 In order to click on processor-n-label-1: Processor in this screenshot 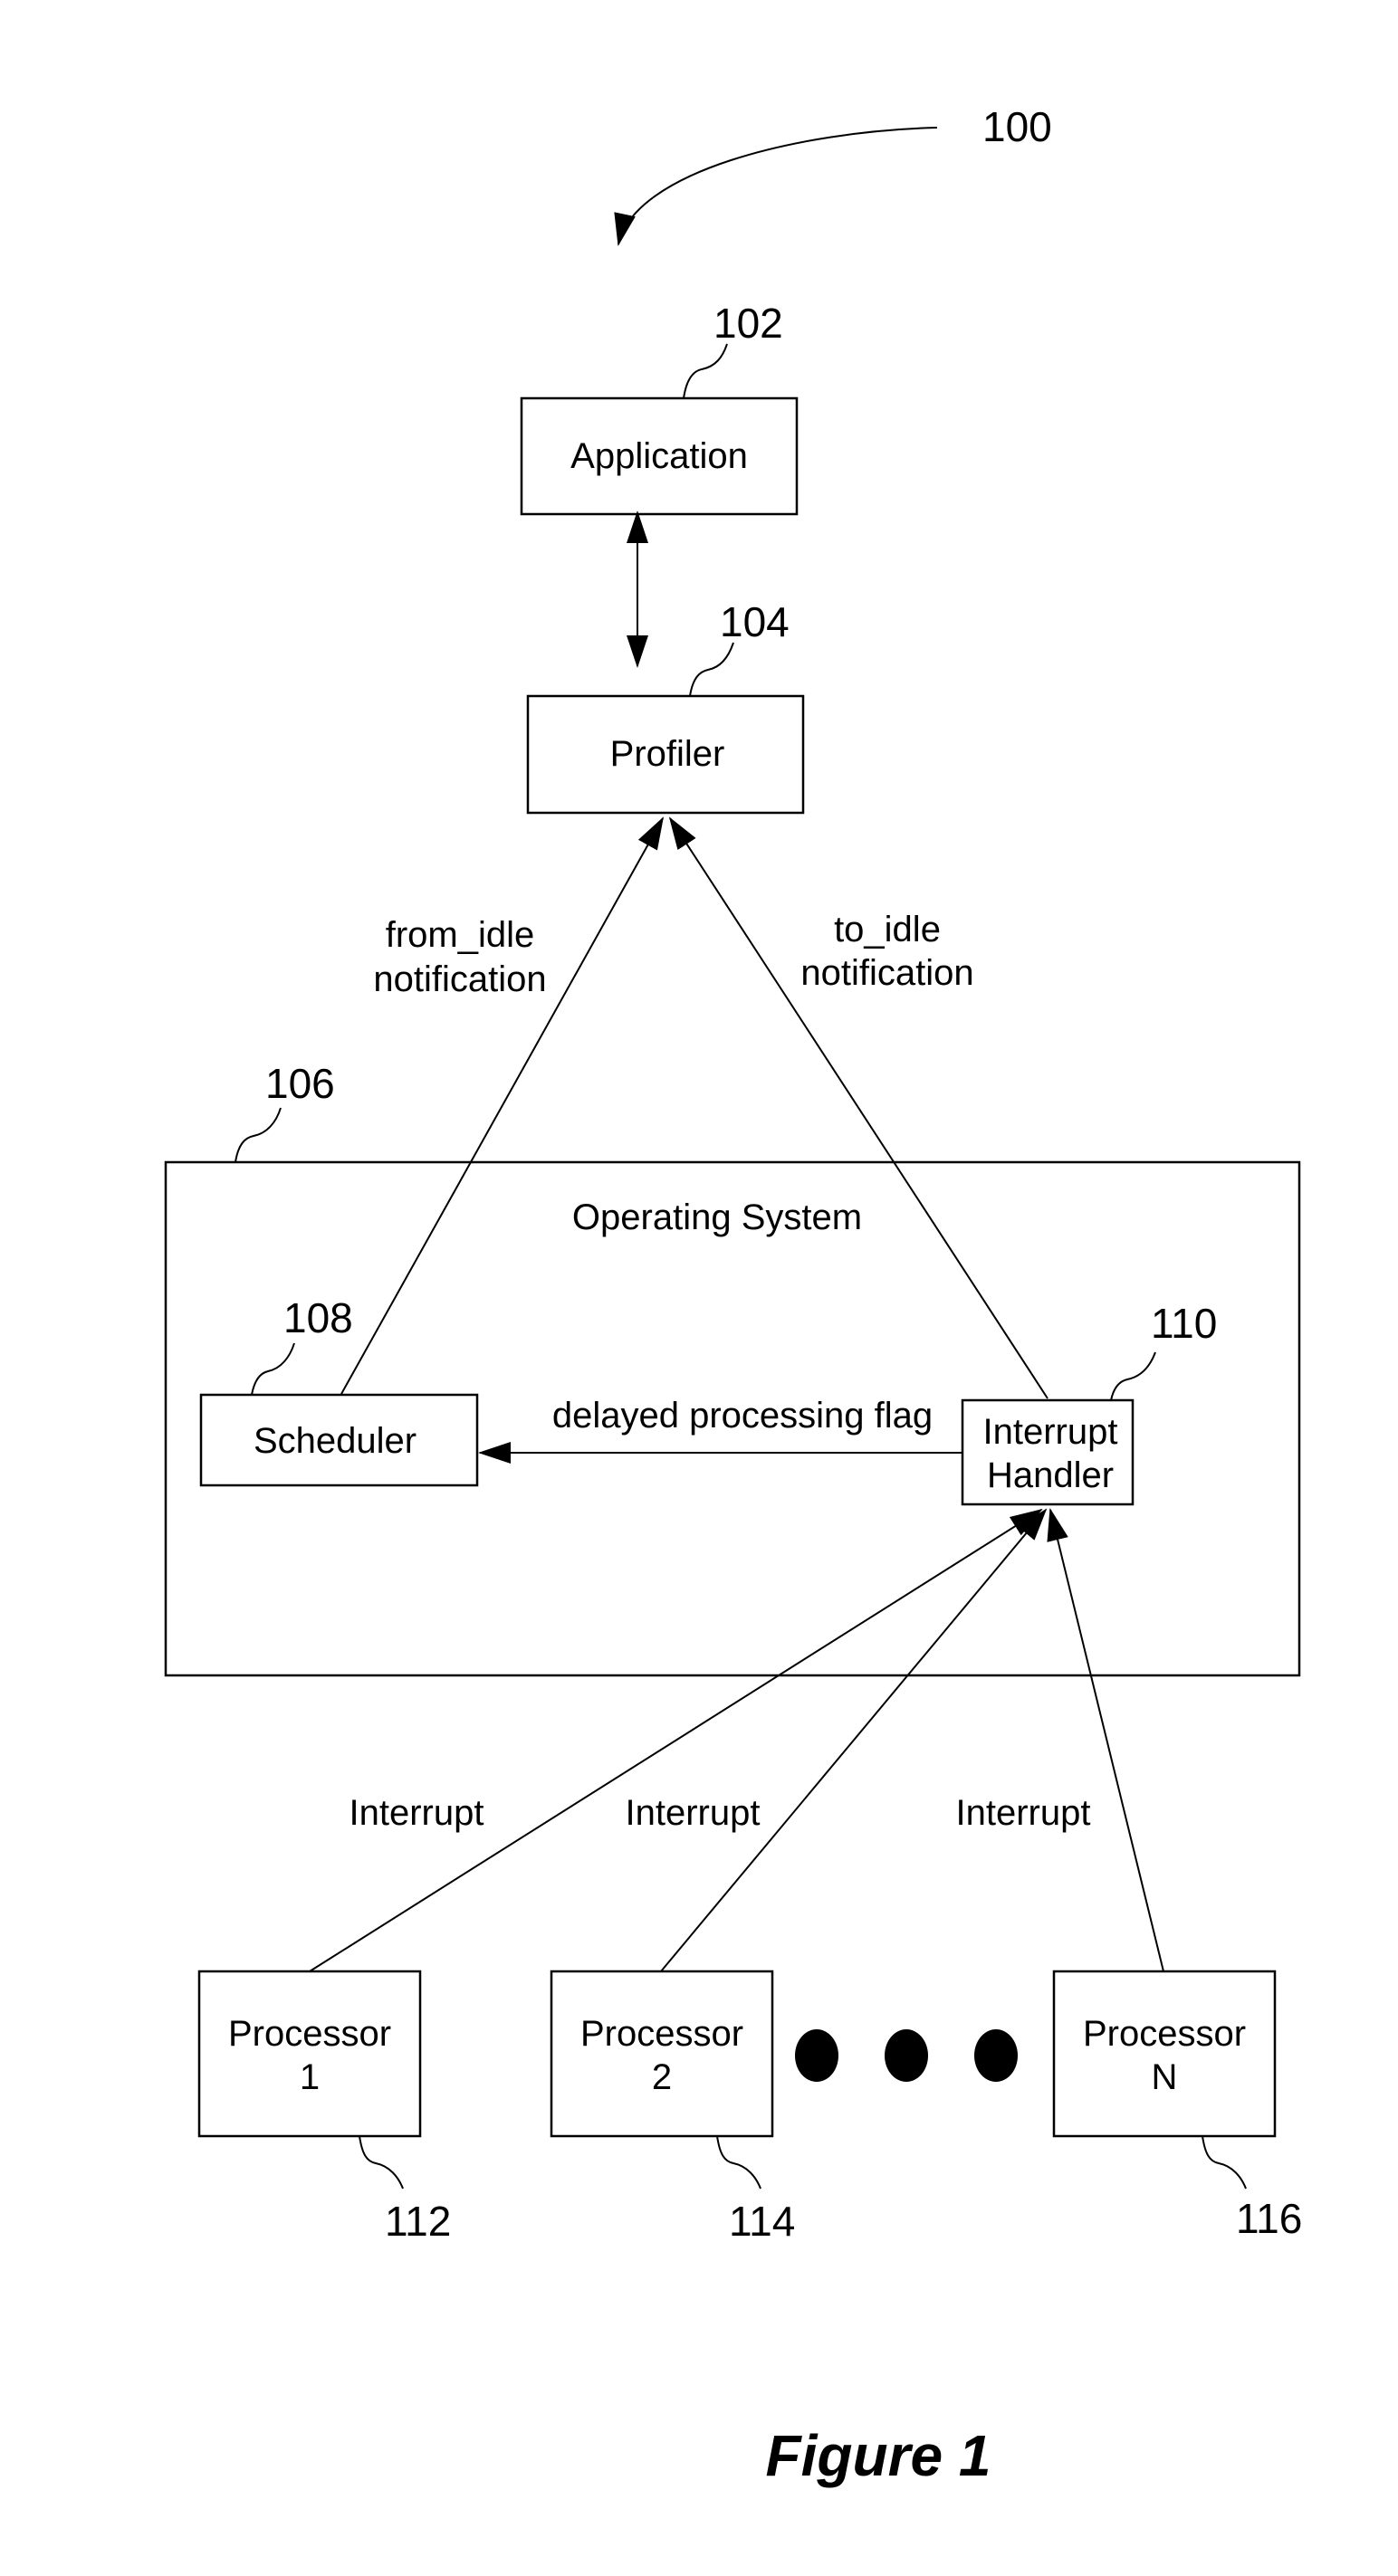, I will do `click(1164, 2034)`.